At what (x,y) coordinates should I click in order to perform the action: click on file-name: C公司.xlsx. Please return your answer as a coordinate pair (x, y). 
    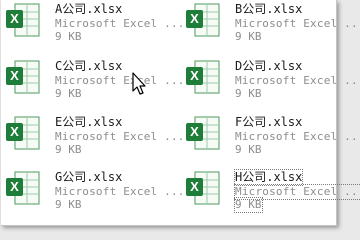
    Looking at the image, I should click on (89, 66).